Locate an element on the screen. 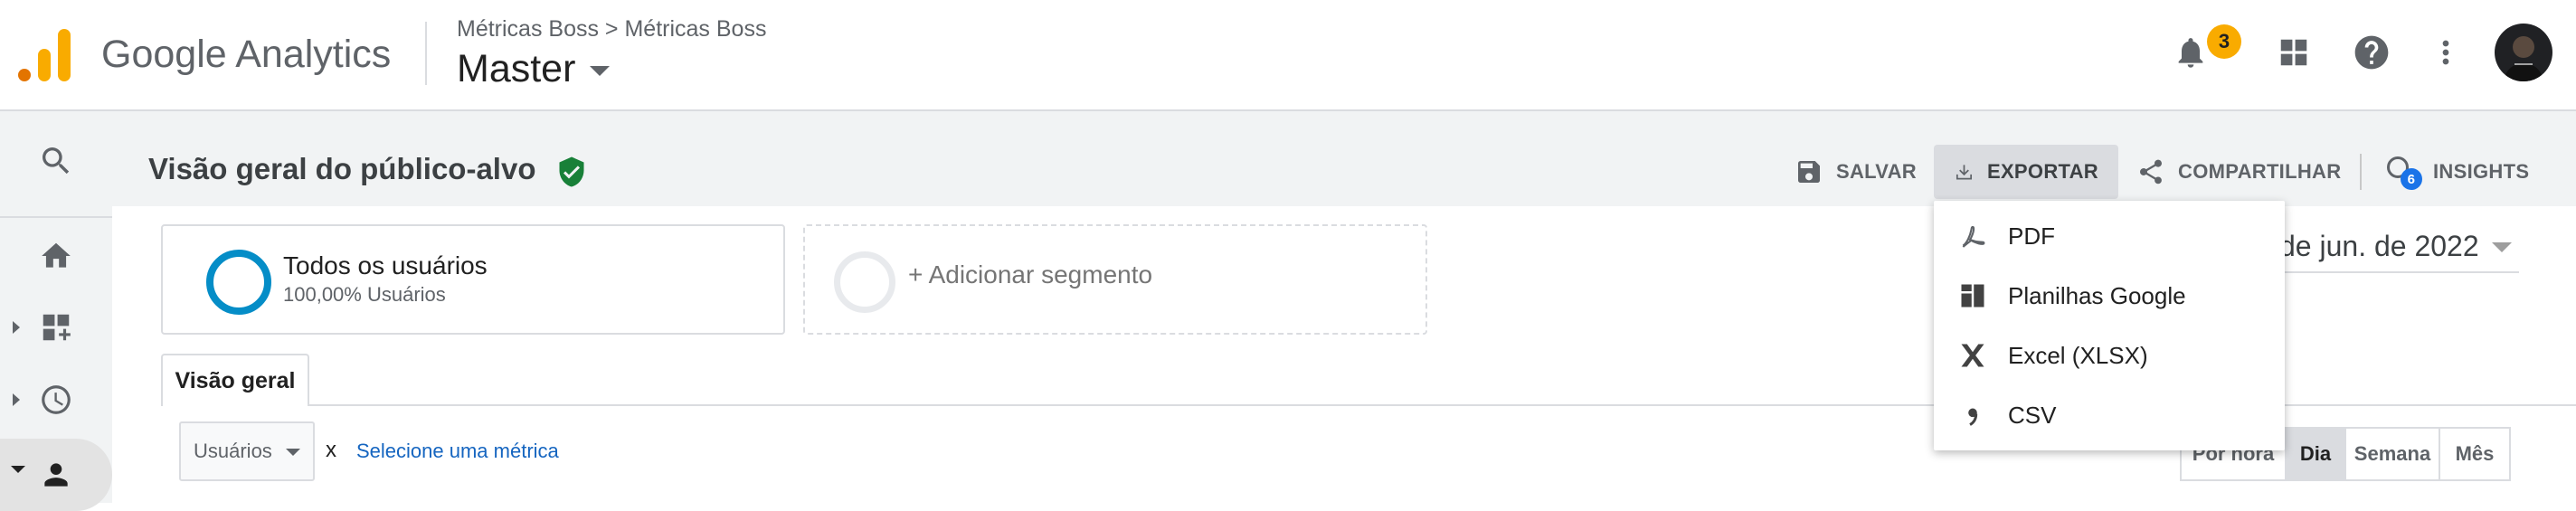  view-name: Master is located at coordinates (517, 69).